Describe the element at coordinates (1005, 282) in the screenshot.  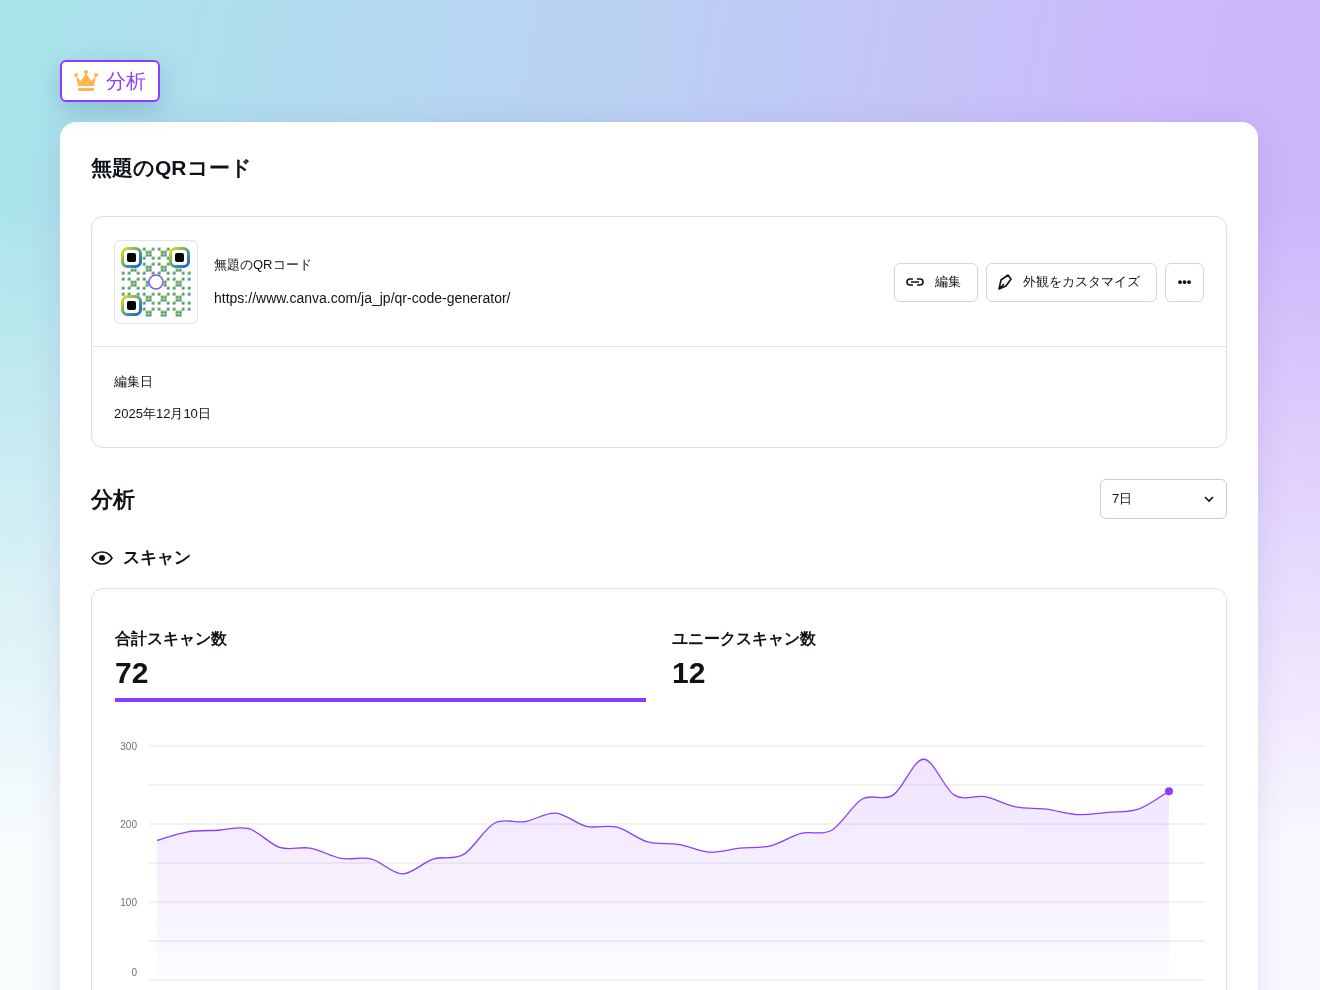
I see `pen-icon` at that location.